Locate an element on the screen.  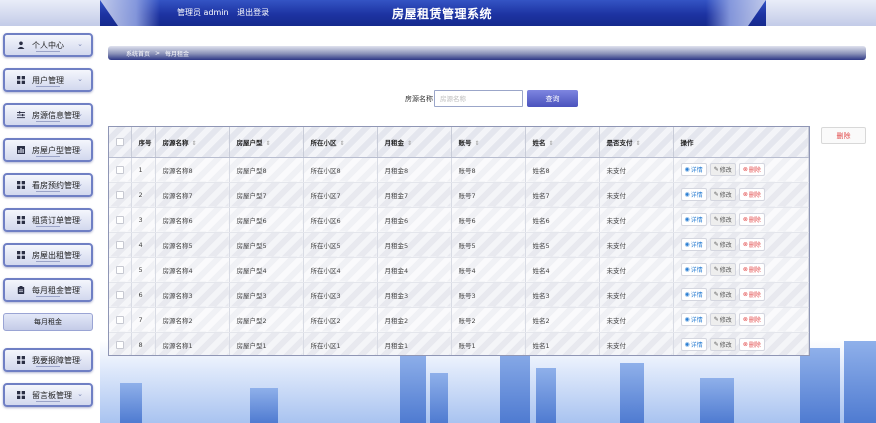
sidebar-item-rental-order: 租赁订单管理 ⌄ is located at coordinates (48, 220).